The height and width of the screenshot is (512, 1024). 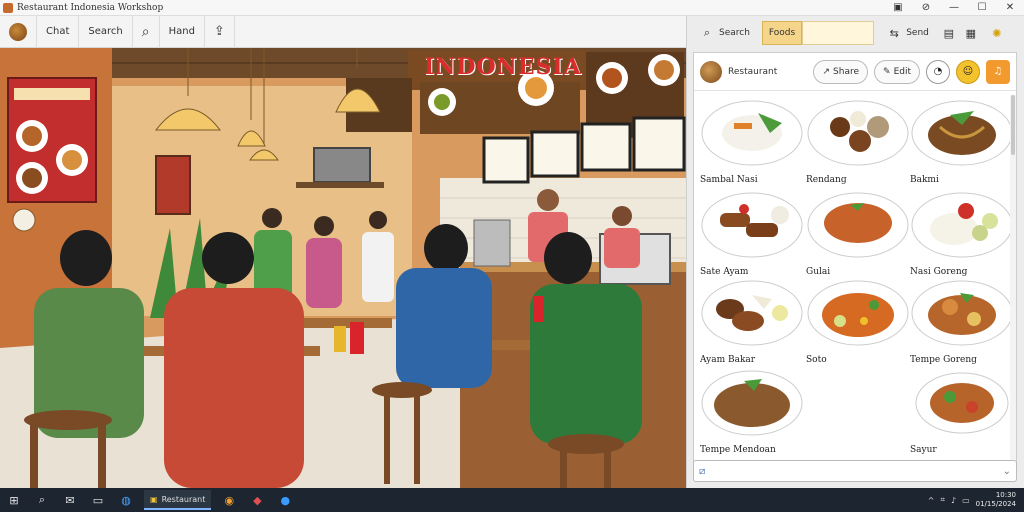 I want to click on food-name: Bakmi, so click(x=924, y=180).